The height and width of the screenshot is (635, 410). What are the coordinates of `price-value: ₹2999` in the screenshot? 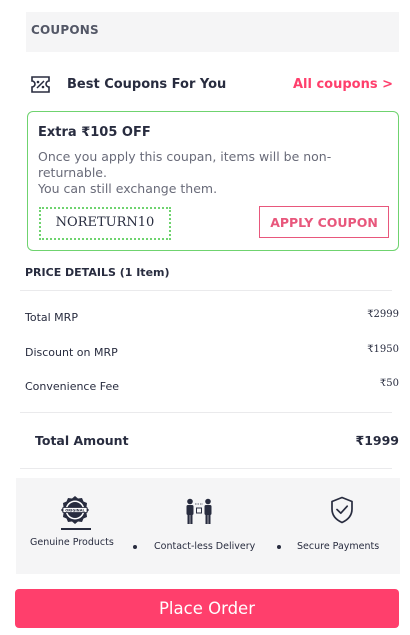 It's located at (383, 314).